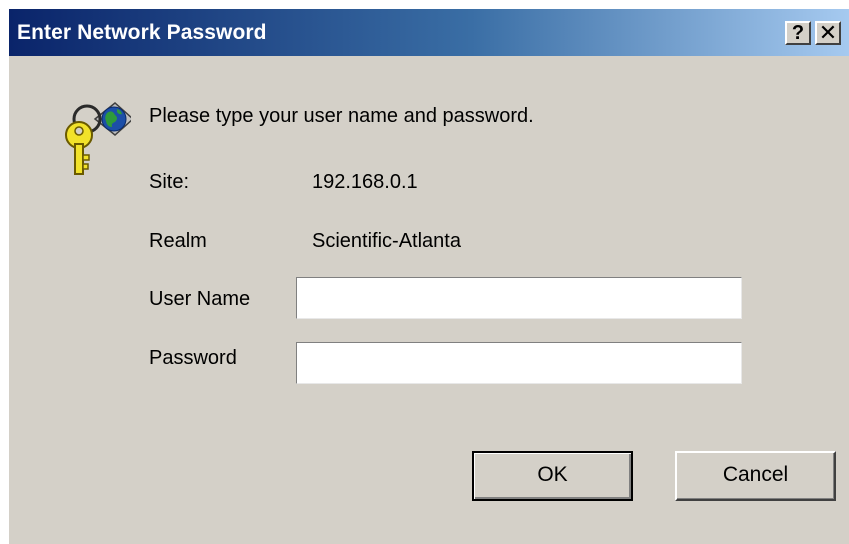 This screenshot has width=849, height=544. I want to click on close-icon: ✕, so click(828, 32).